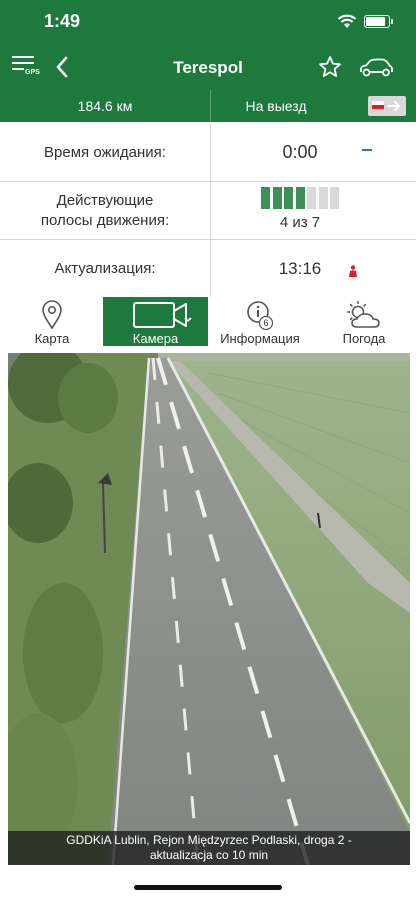 The width and height of the screenshot is (416, 900). I want to click on camera-caption-line-2: aktualizacja co 10 min, so click(209, 855).